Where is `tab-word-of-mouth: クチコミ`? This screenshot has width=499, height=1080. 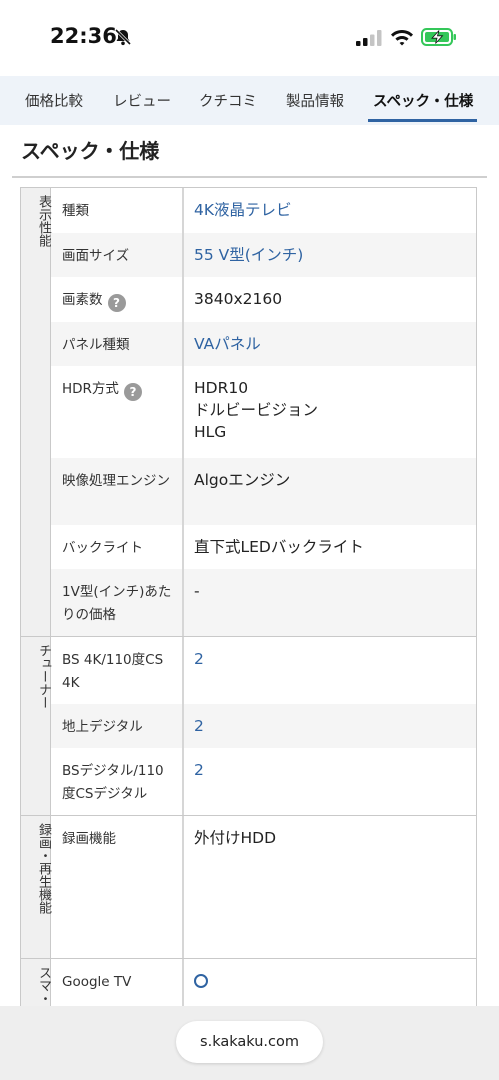 tab-word-of-mouth: クチコミ is located at coordinates (228, 100).